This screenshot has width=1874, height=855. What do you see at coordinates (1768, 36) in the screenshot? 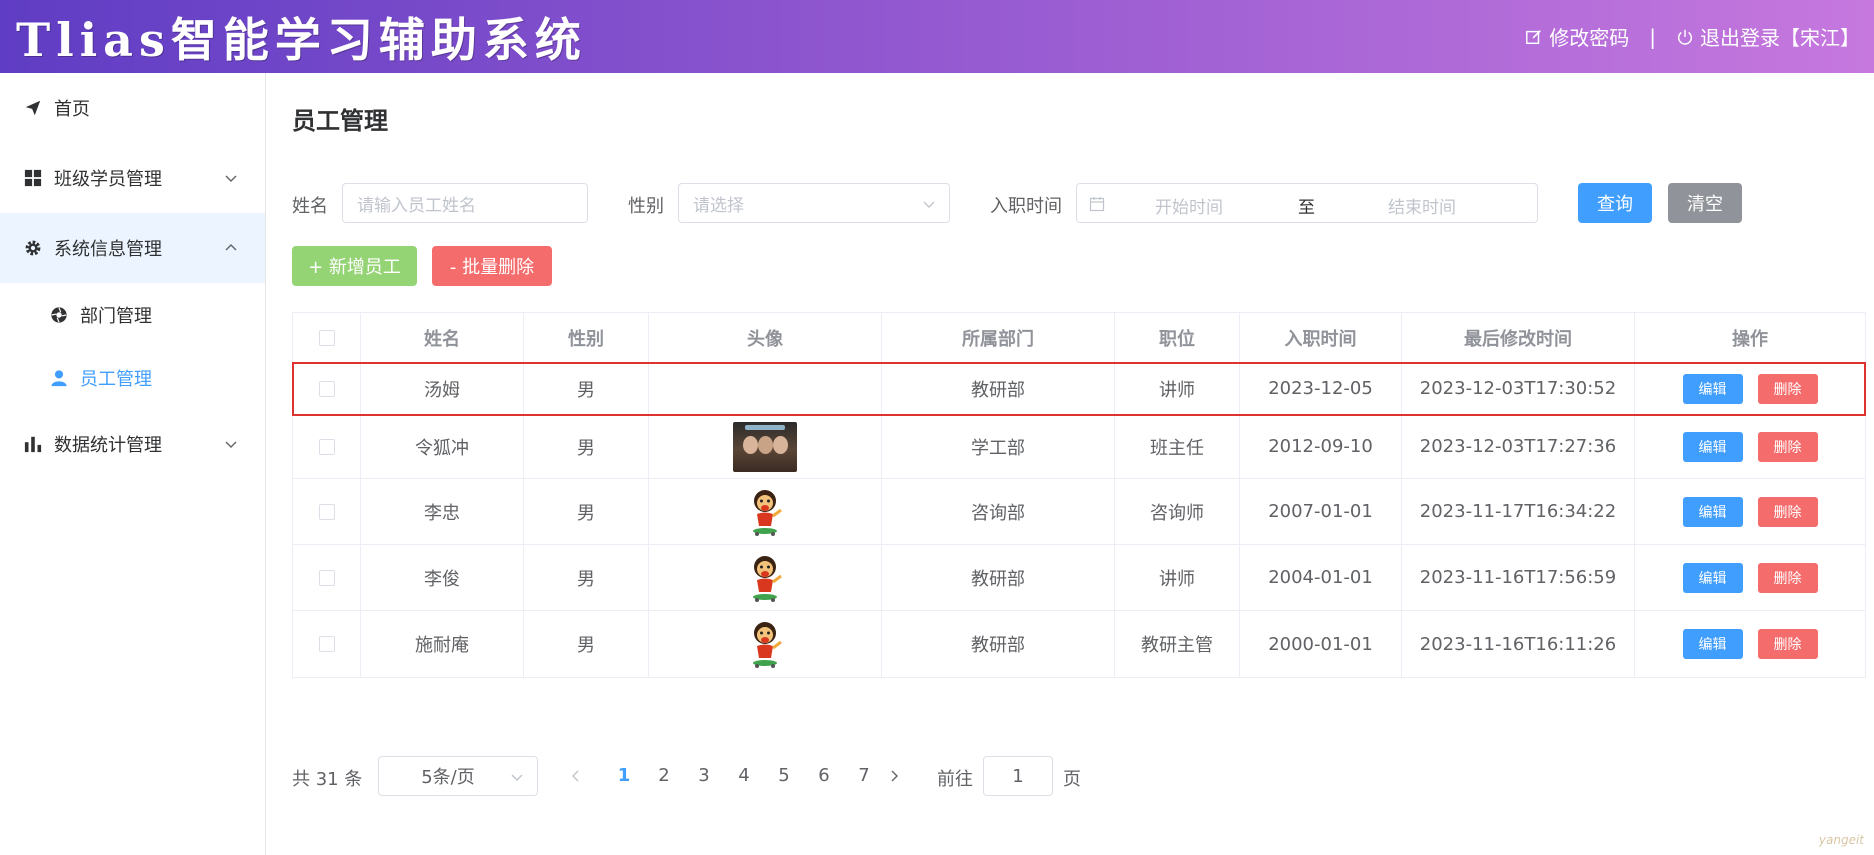
I see `logout-link: 退出登录【宋江】` at bounding box center [1768, 36].